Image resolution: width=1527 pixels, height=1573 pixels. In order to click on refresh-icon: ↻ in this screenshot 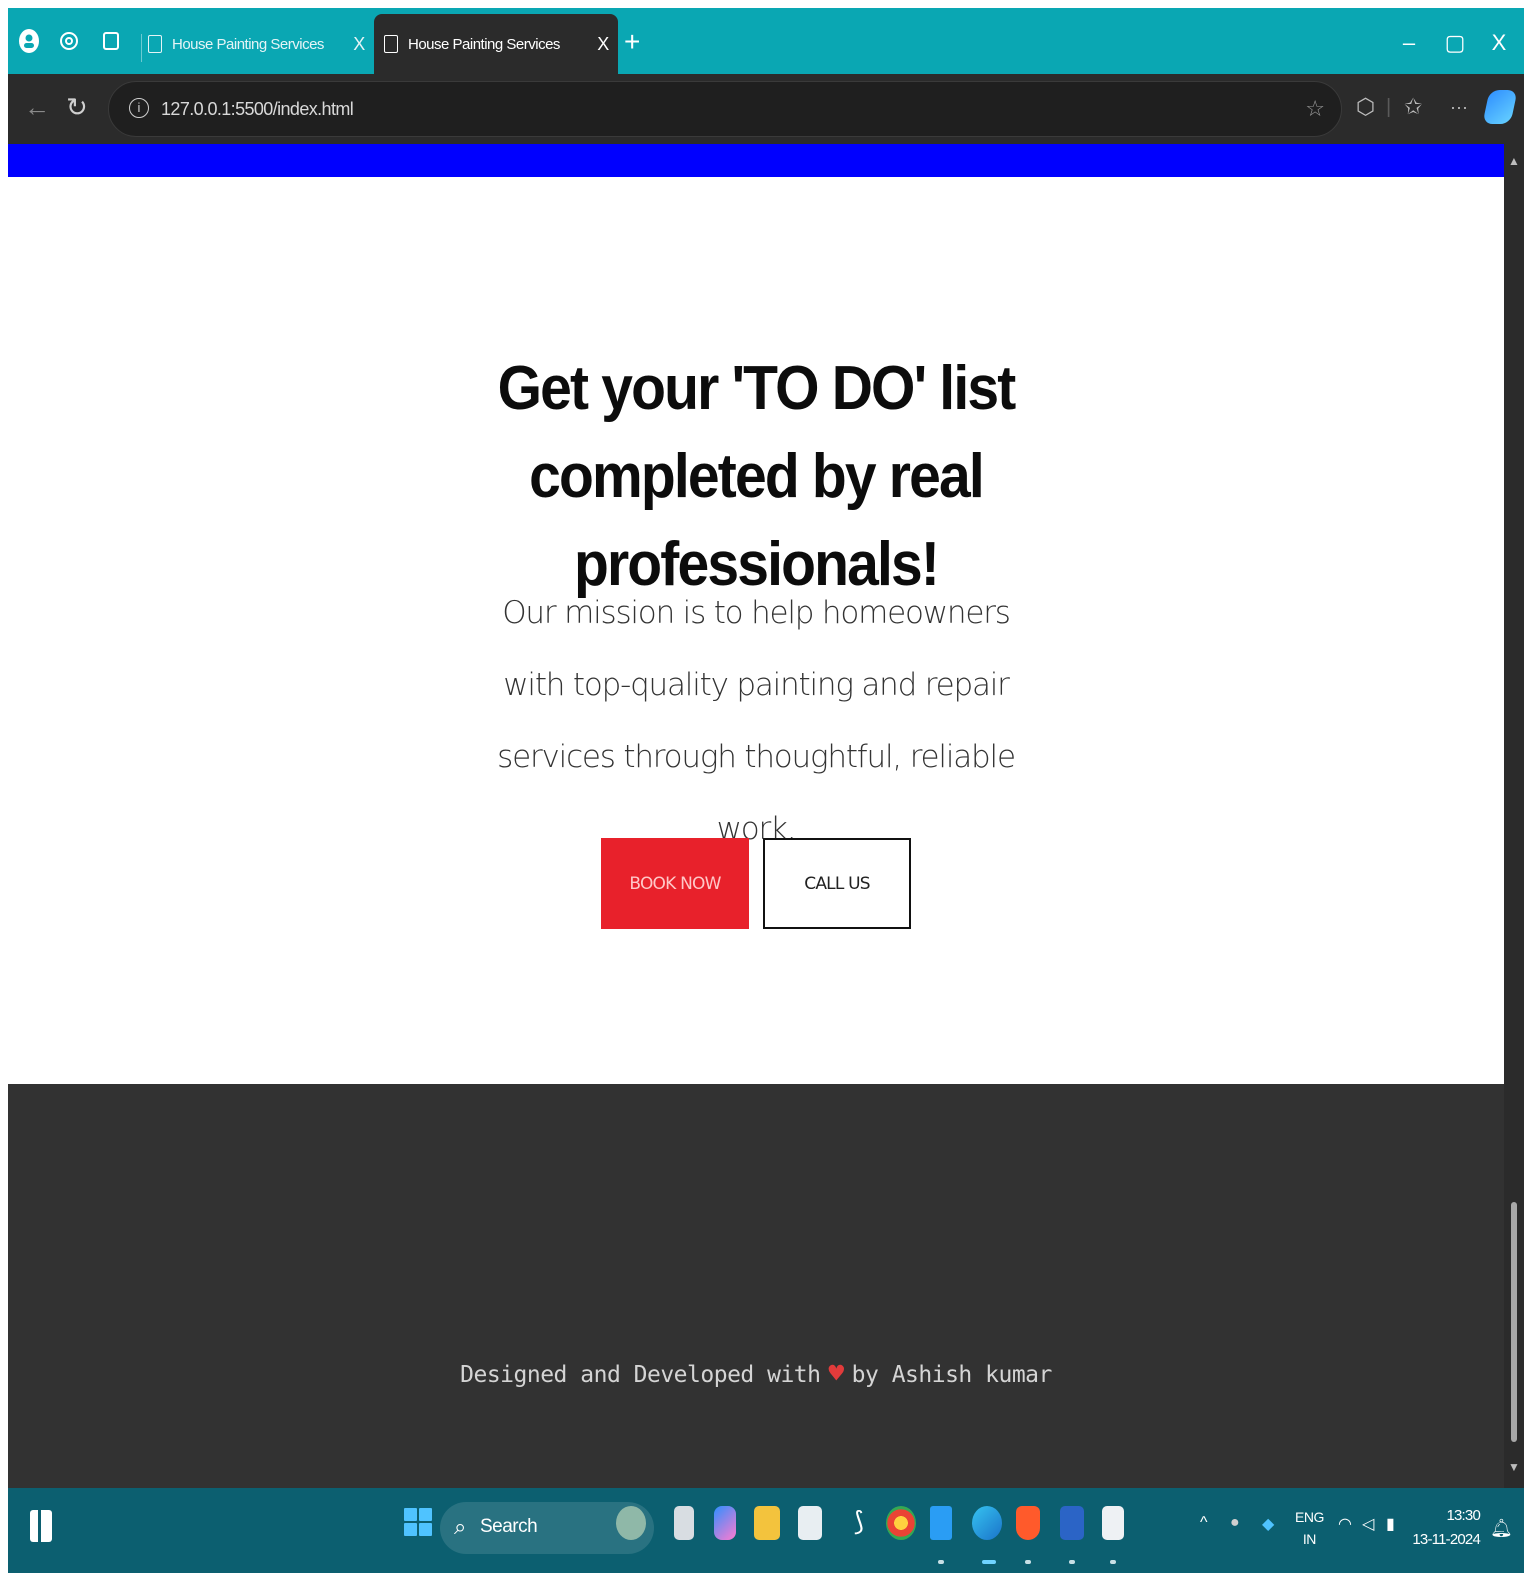, I will do `click(77, 107)`.